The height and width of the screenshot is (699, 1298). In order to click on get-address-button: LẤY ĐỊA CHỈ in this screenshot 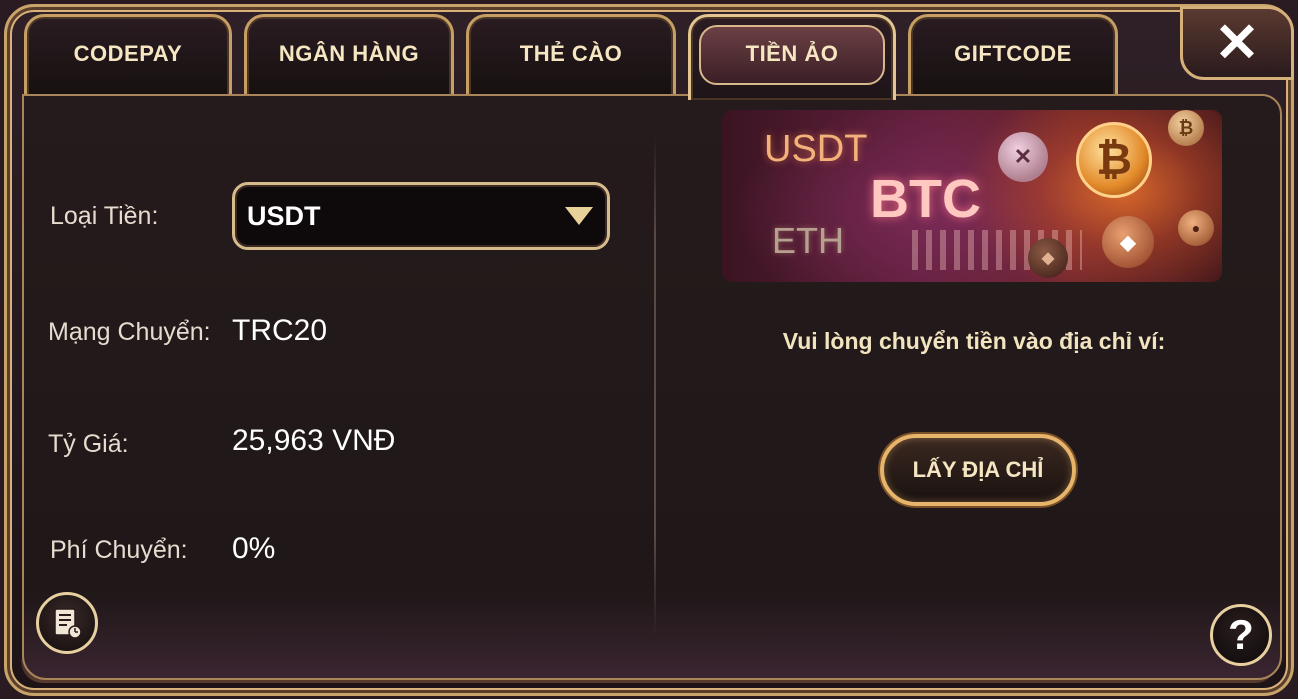, I will do `click(978, 470)`.